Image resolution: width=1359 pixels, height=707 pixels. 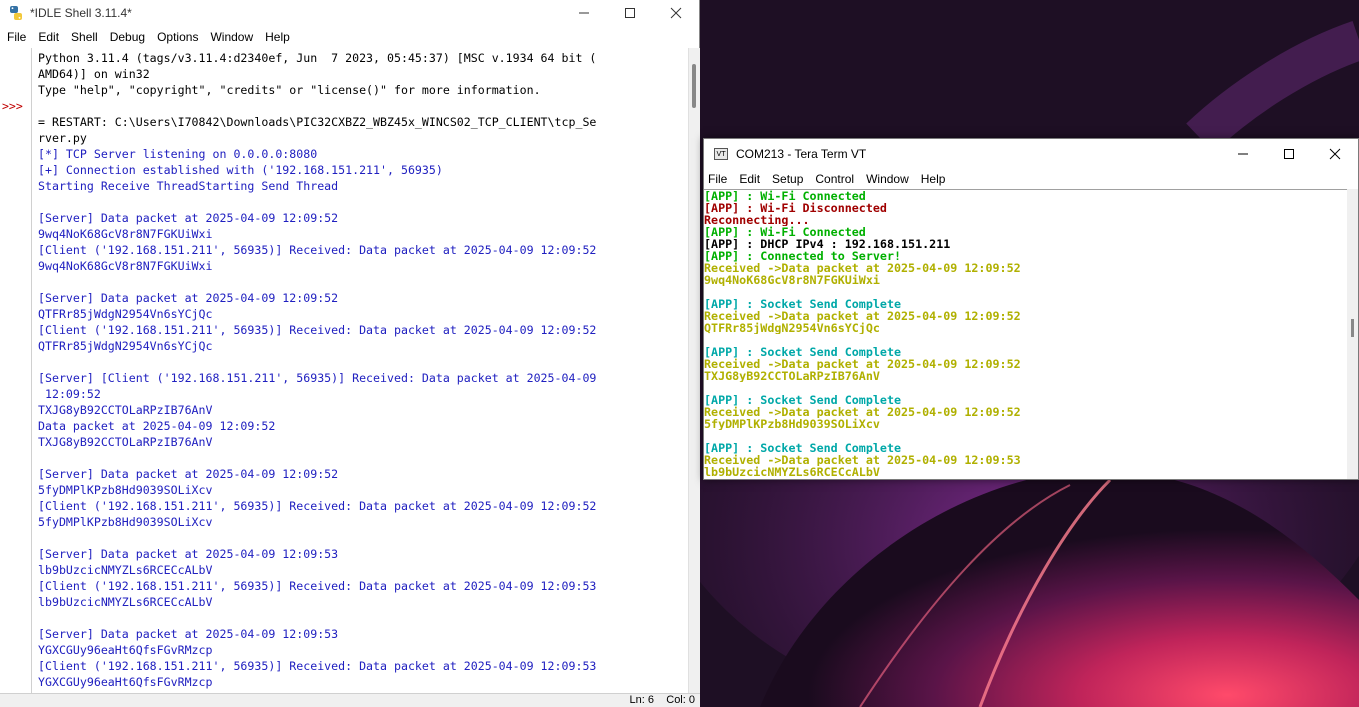 I want to click on shell-output-line: rver.py, so click(x=62, y=138).